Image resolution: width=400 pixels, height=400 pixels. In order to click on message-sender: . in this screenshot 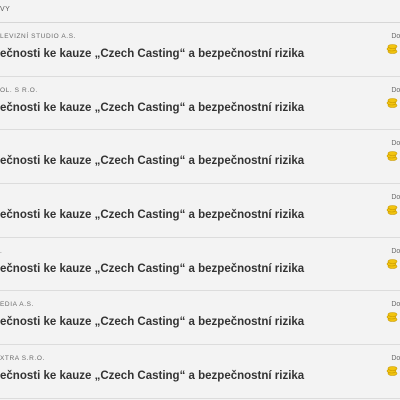, I will do `click(1, 251)`.